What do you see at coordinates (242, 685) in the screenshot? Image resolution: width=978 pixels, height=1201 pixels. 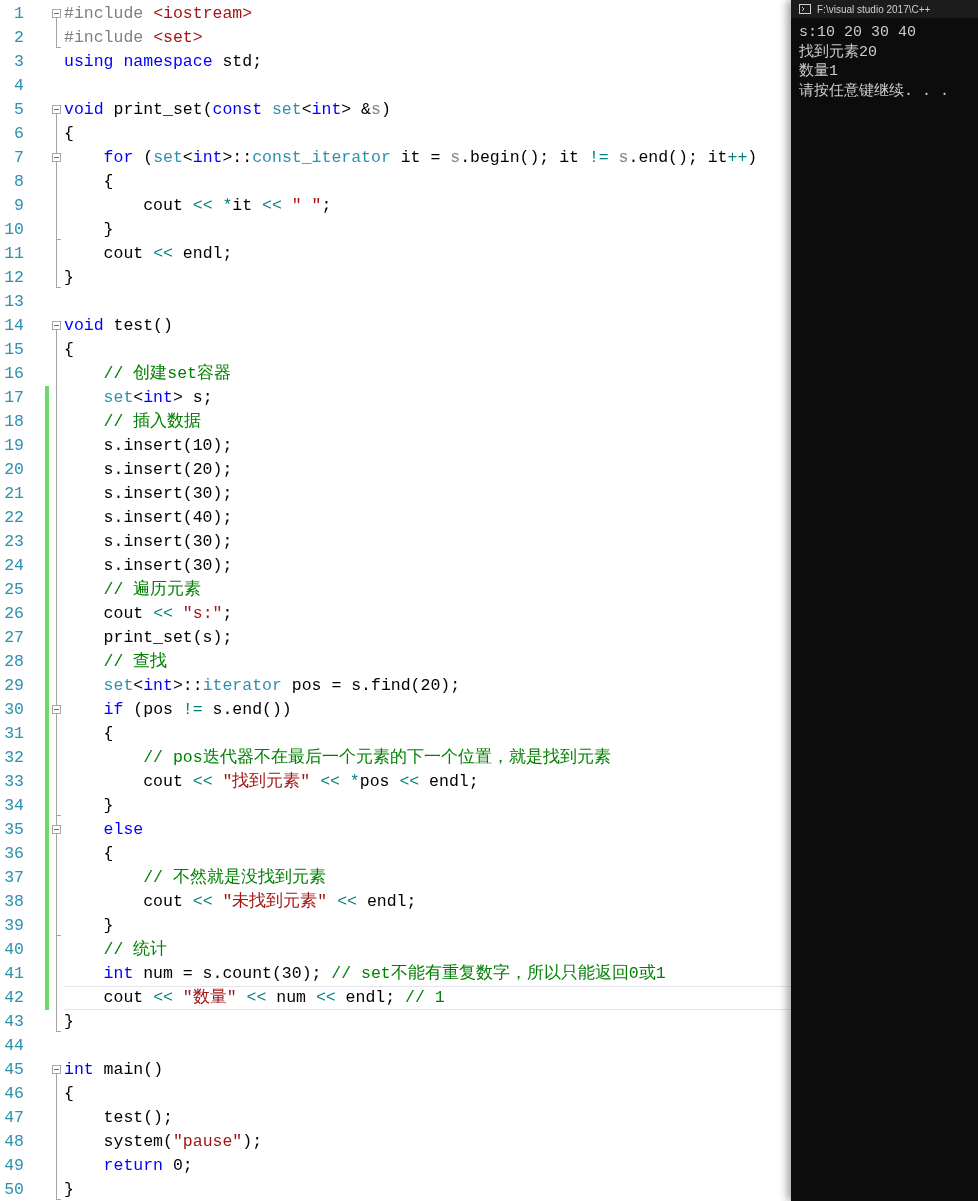 I see `type-name: iterator` at bounding box center [242, 685].